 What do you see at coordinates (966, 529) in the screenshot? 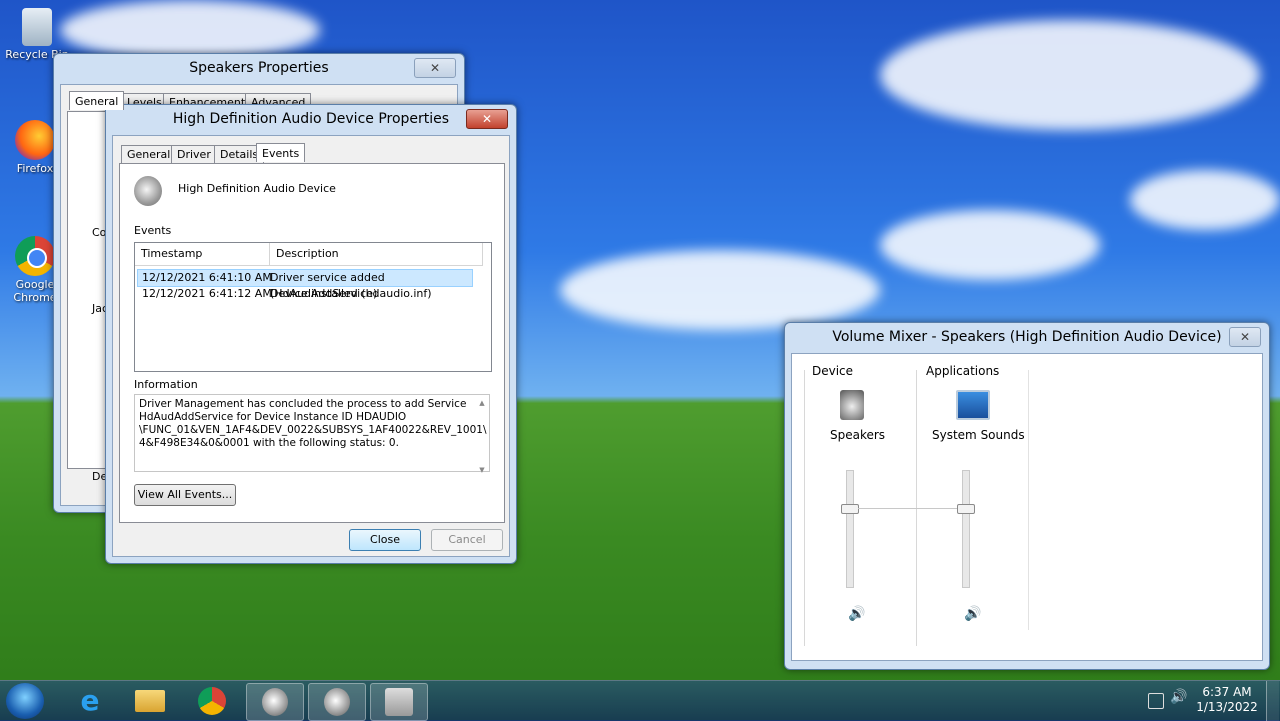
I see `system-sounds-volume-slider` at bounding box center [966, 529].